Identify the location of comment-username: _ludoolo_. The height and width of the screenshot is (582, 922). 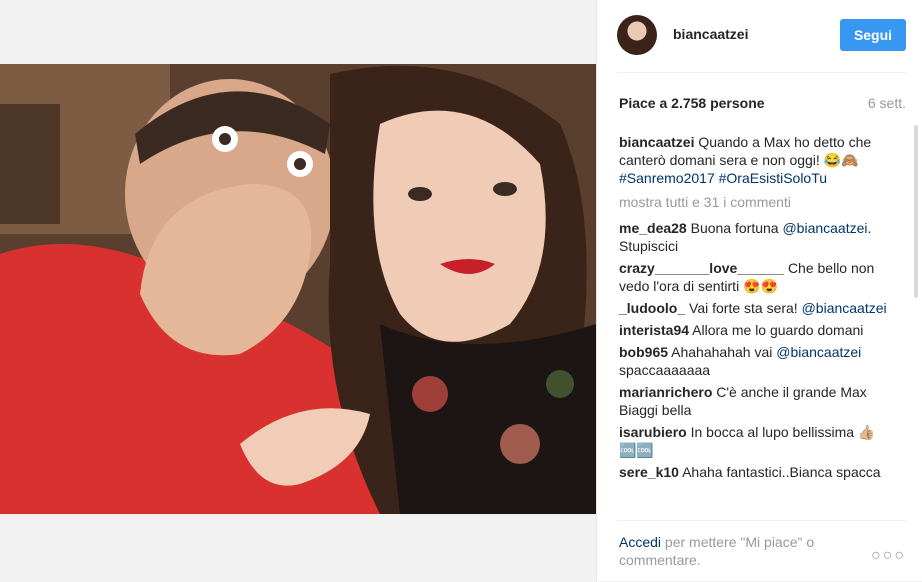
(652, 308).